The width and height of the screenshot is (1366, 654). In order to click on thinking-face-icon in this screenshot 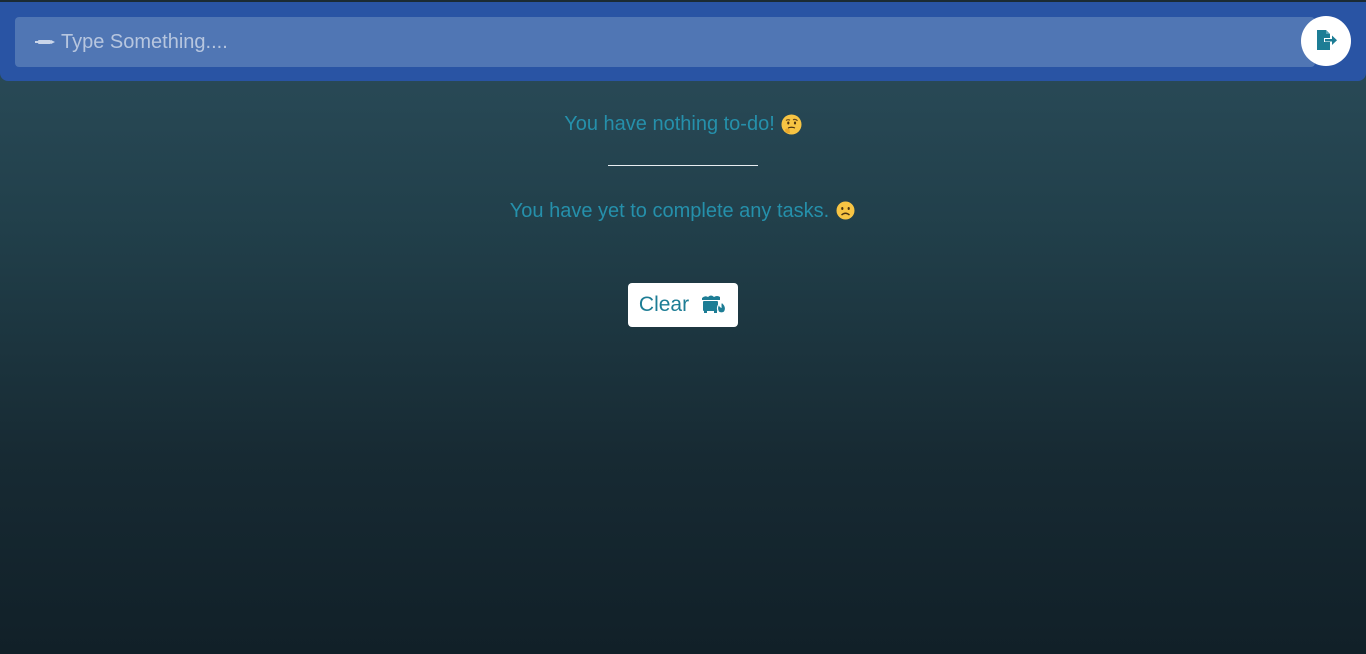, I will do `click(791, 124)`.